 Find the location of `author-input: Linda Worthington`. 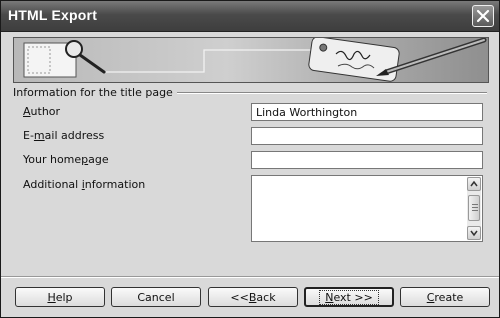

author-input: Linda Worthington is located at coordinates (367, 112).